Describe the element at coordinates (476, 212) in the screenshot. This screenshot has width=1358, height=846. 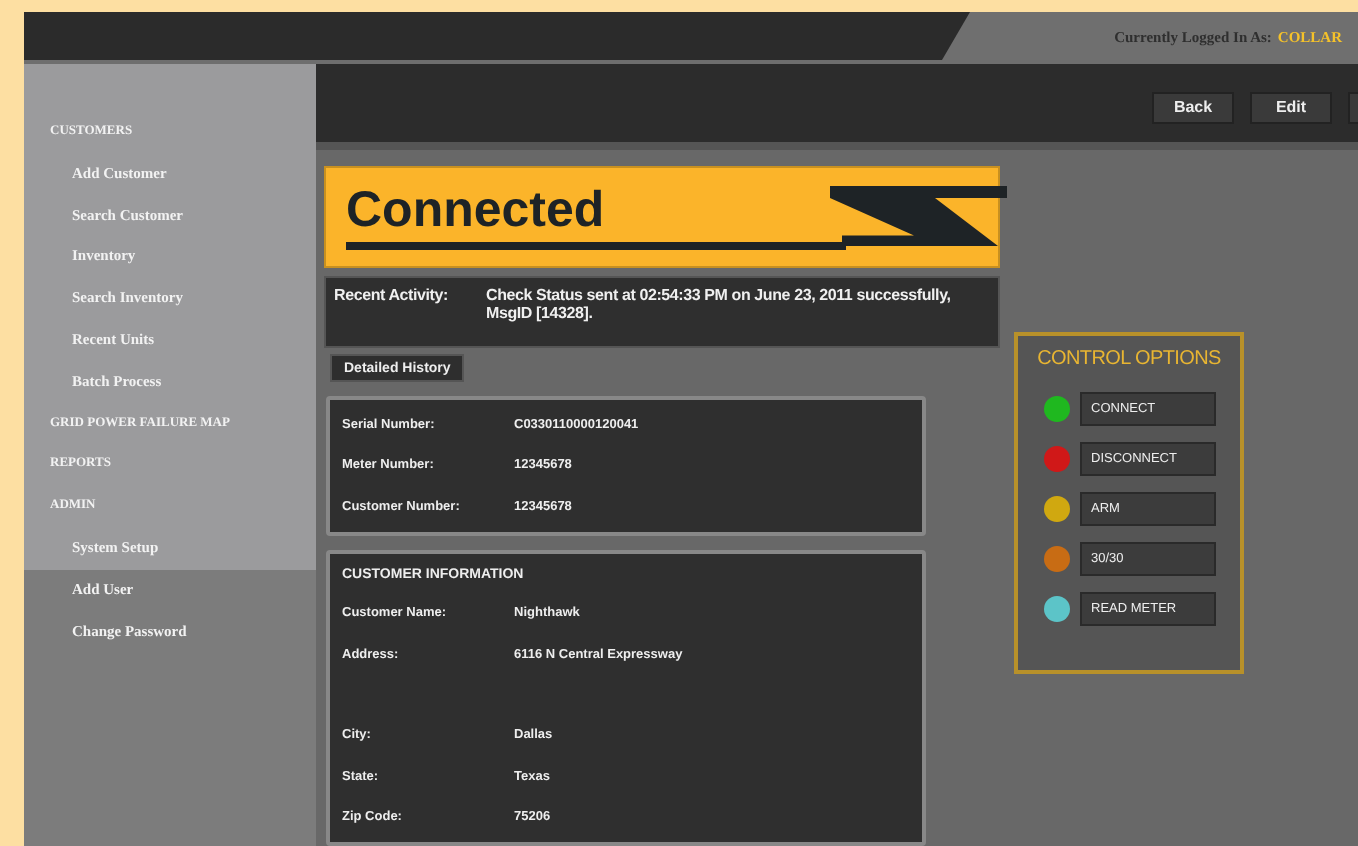
I see `status-title: Connected` at that location.